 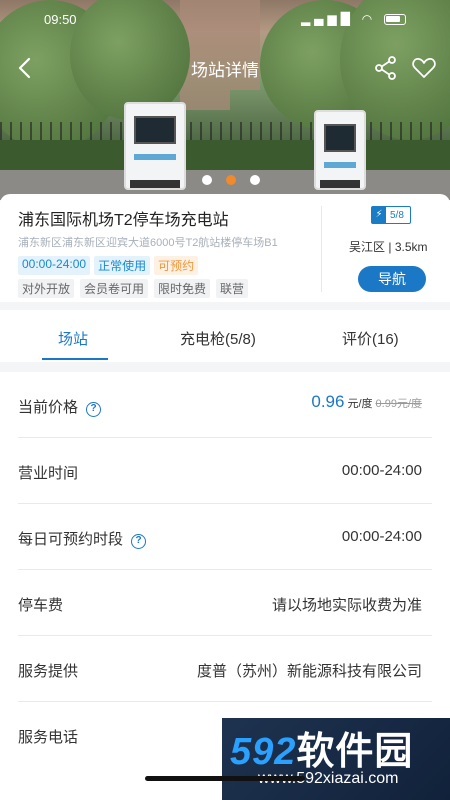 I want to click on price-value: 0.96, so click(x=328, y=401).